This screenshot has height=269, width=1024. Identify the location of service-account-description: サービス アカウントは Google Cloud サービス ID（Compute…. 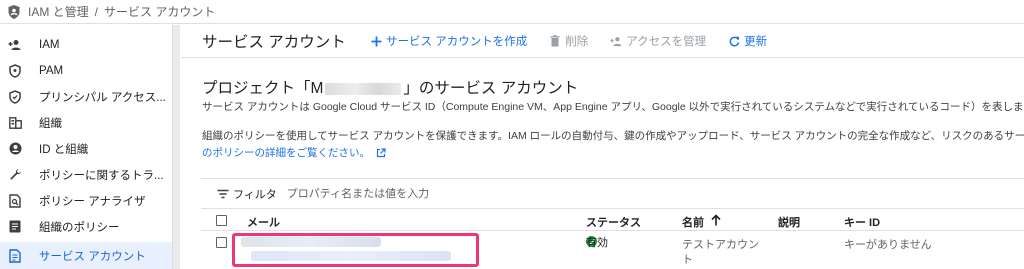
(613, 107).